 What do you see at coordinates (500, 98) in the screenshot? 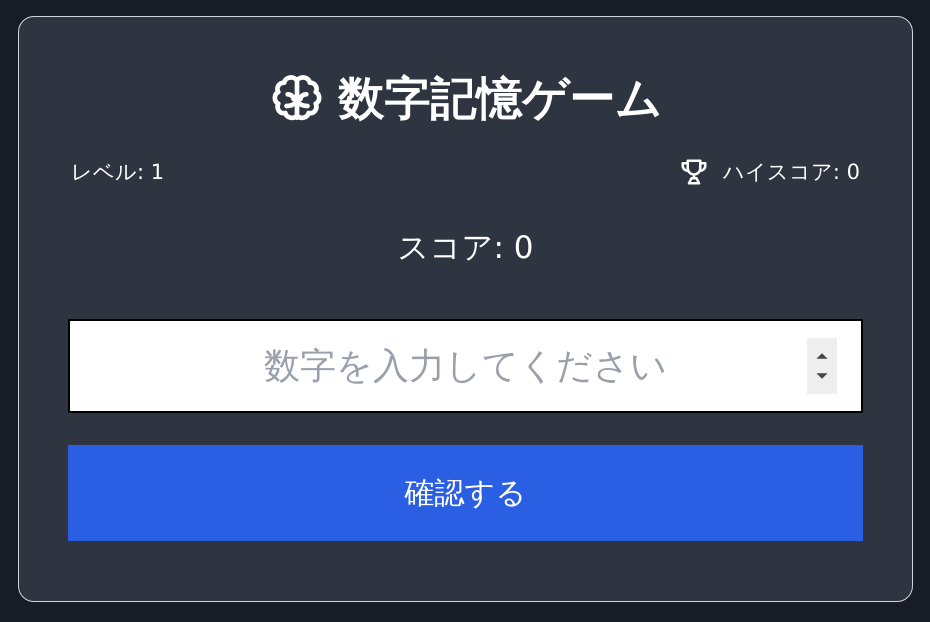
I see `game-title: 数字記憶ゲーム` at bounding box center [500, 98].